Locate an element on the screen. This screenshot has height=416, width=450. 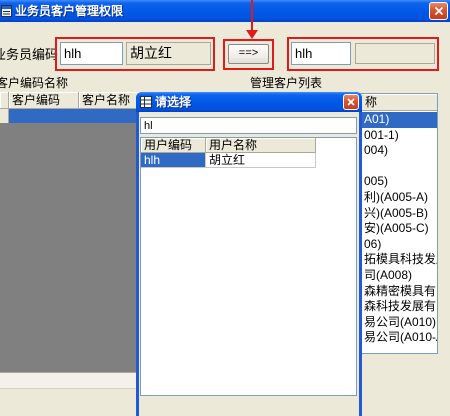
row-indicator-header is located at coordinates (4, 100).